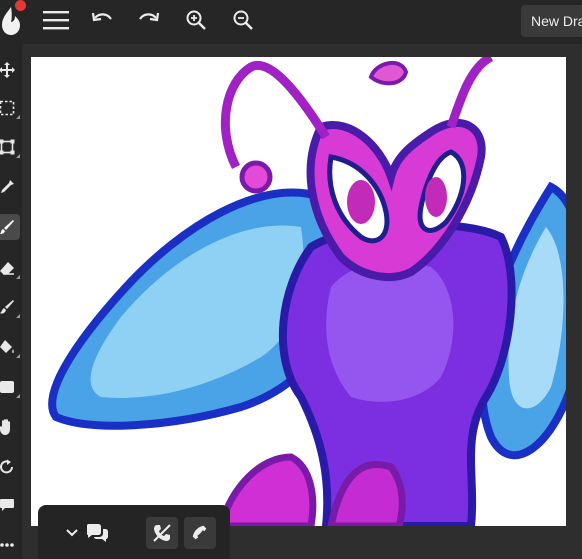 This screenshot has height=559, width=582. What do you see at coordinates (134, 532) in the screenshot?
I see `chat-bar` at bounding box center [134, 532].